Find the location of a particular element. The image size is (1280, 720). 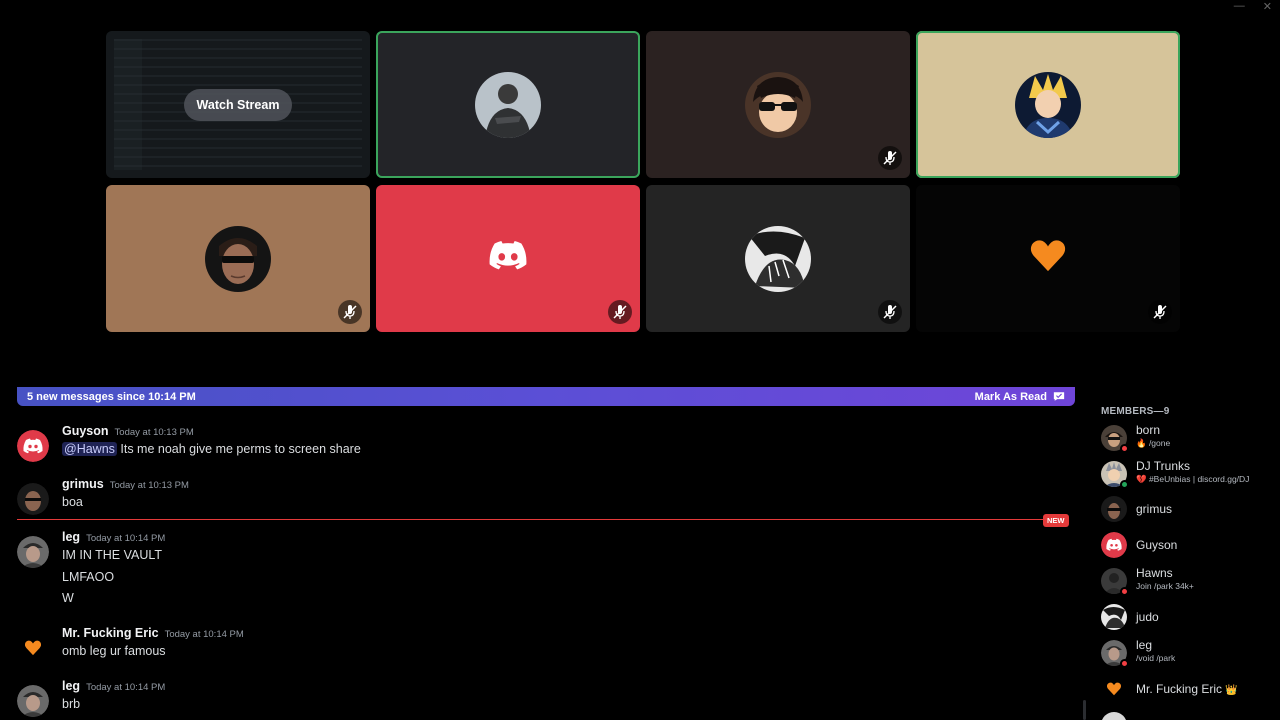

member-item: Mr. Fucking Eric 👑 is located at coordinates (1190, 689).